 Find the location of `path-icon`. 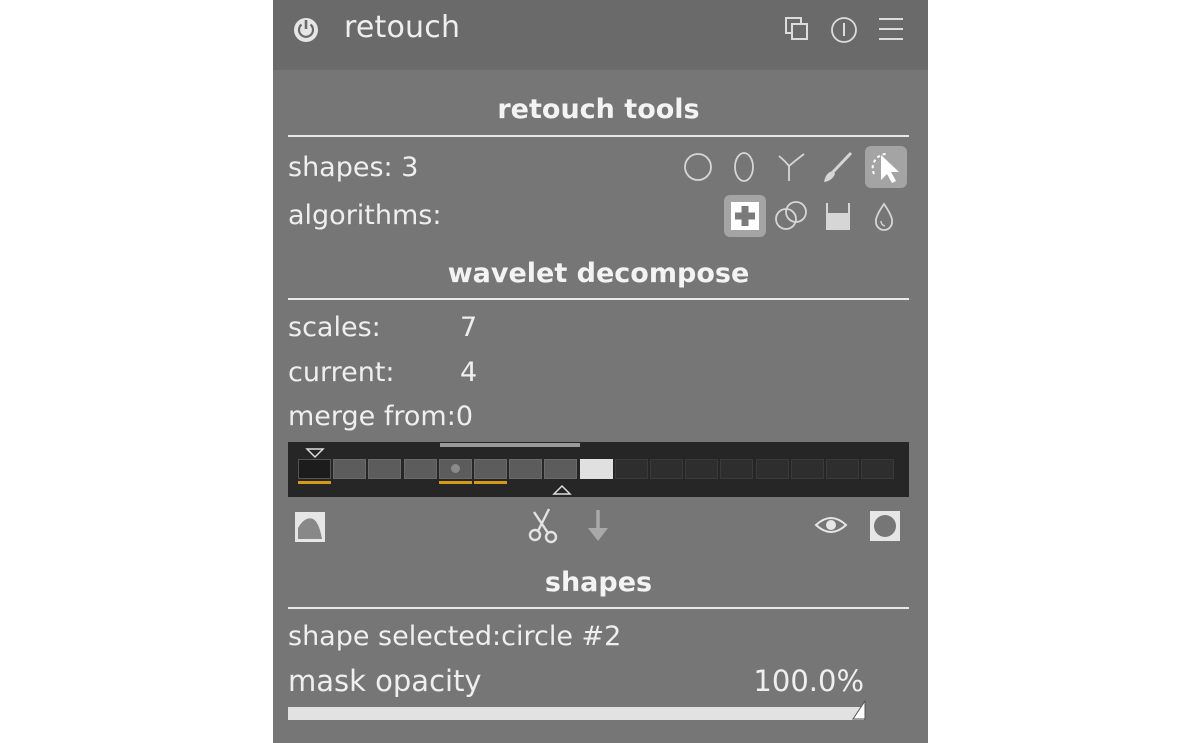

path-icon is located at coordinates (791, 167).